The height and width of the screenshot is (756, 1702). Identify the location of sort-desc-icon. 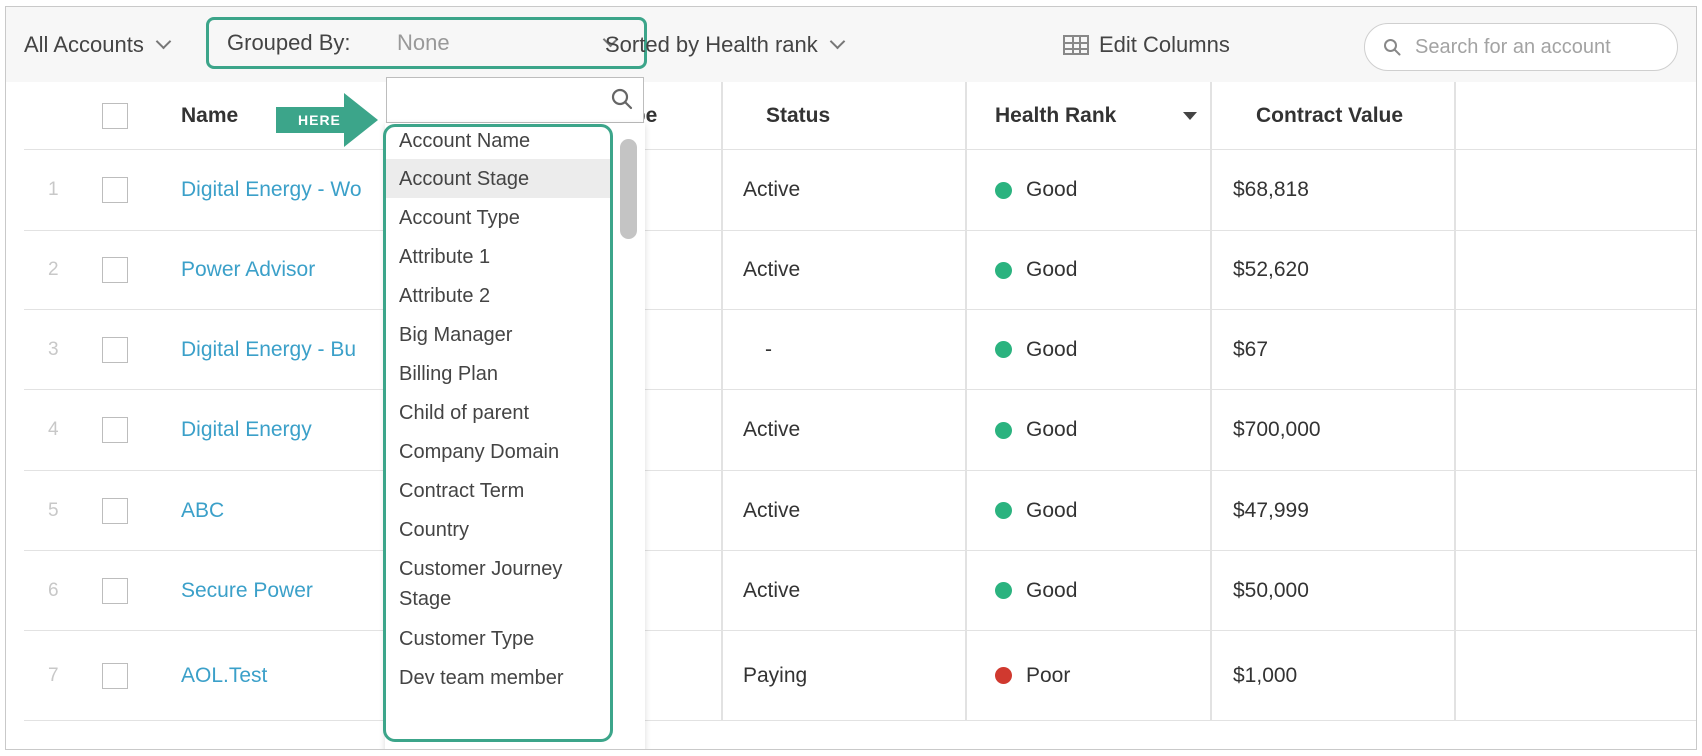
(1190, 115).